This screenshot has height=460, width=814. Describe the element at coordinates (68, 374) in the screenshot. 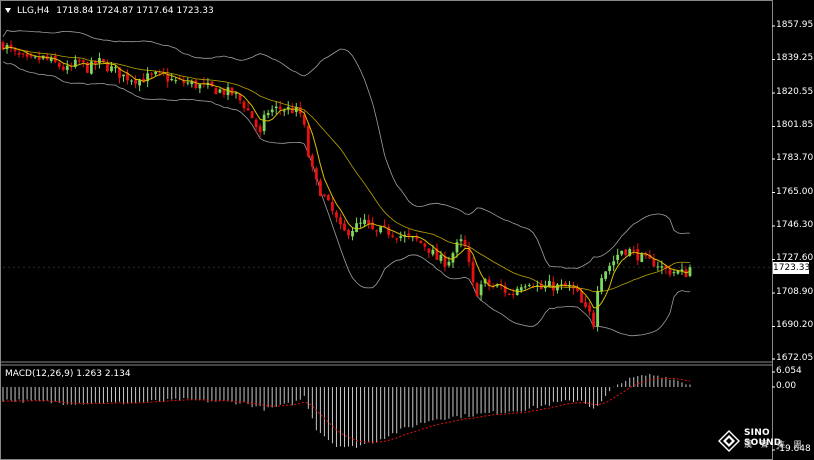

I see `macd-label: MACD(12,26,9) 1.263 2.134` at that location.